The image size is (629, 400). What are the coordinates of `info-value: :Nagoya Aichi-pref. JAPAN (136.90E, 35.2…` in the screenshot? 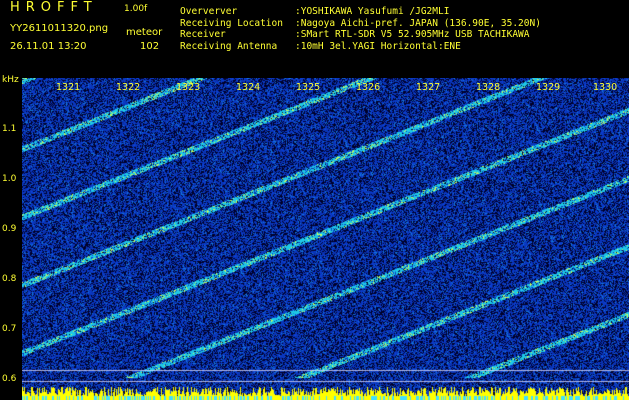 It's located at (418, 23).